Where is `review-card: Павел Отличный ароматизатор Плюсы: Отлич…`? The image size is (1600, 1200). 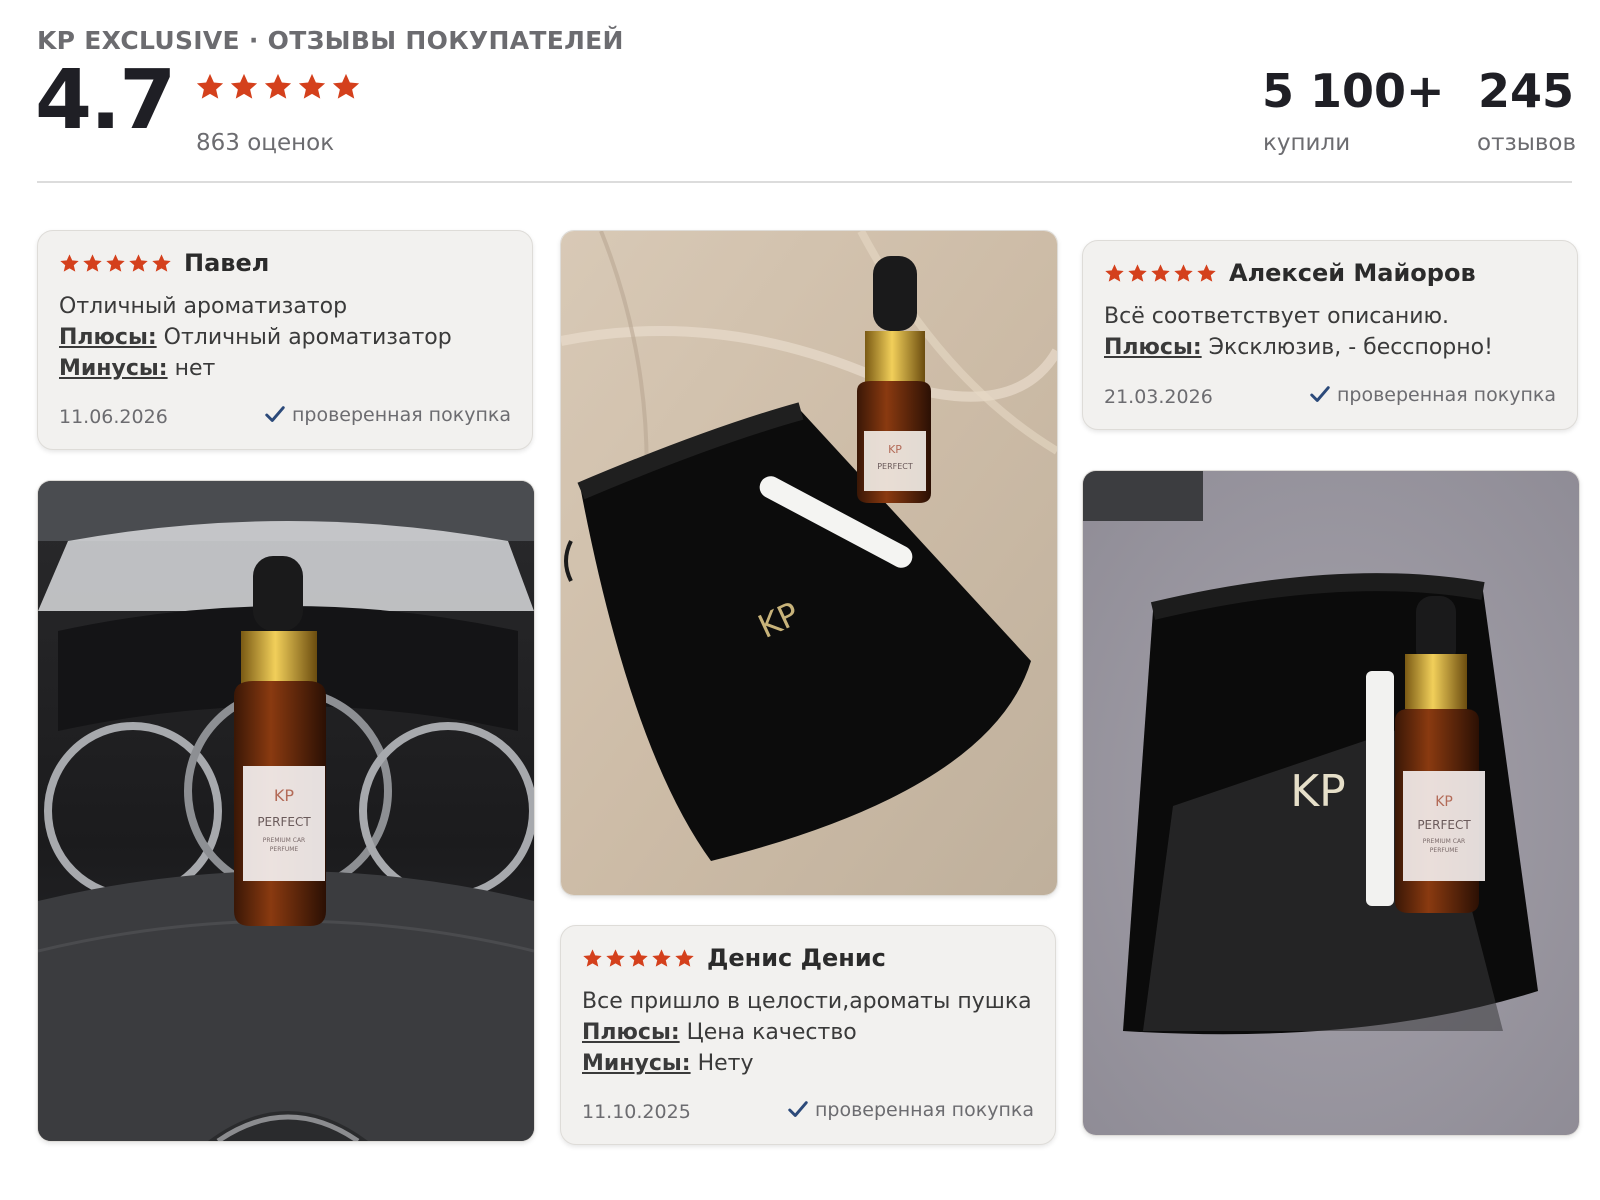 review-card: Павел Отличный ароматизатор Плюсы: Отлич… is located at coordinates (285, 340).